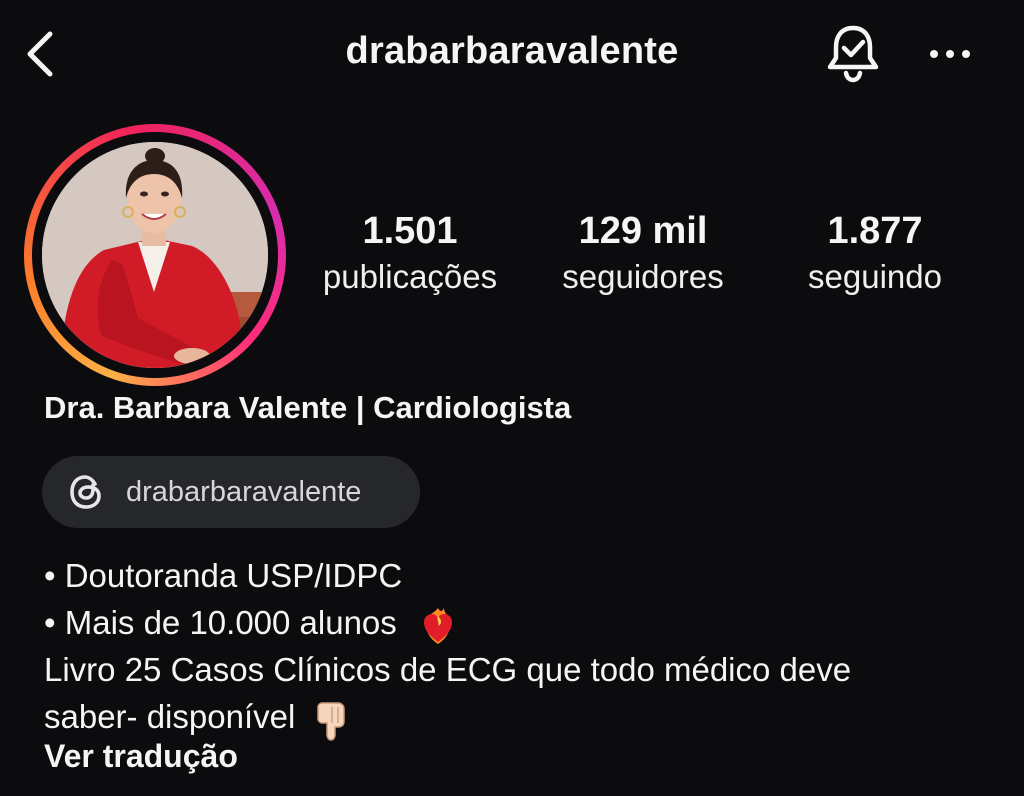  What do you see at coordinates (524, 575) in the screenshot?
I see `bio-line: • Doutoranda USP/IDPC` at bounding box center [524, 575].